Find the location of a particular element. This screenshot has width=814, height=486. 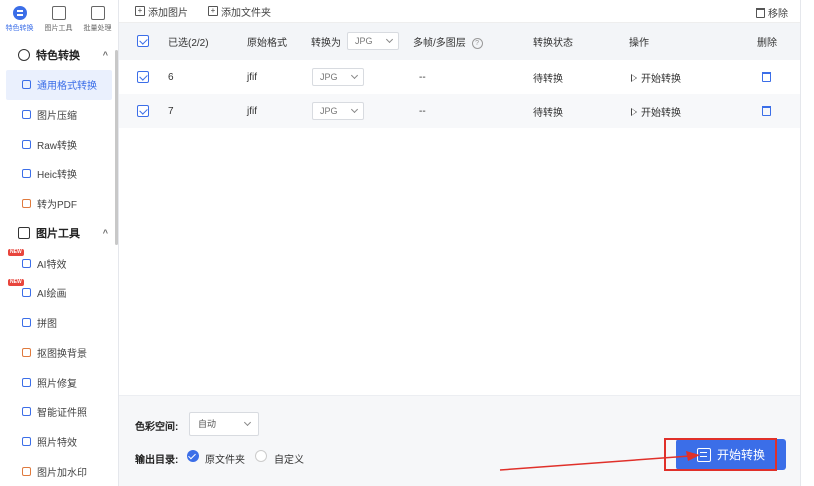

add-folder-button: + 添加文件夹 is located at coordinates (239, 11).